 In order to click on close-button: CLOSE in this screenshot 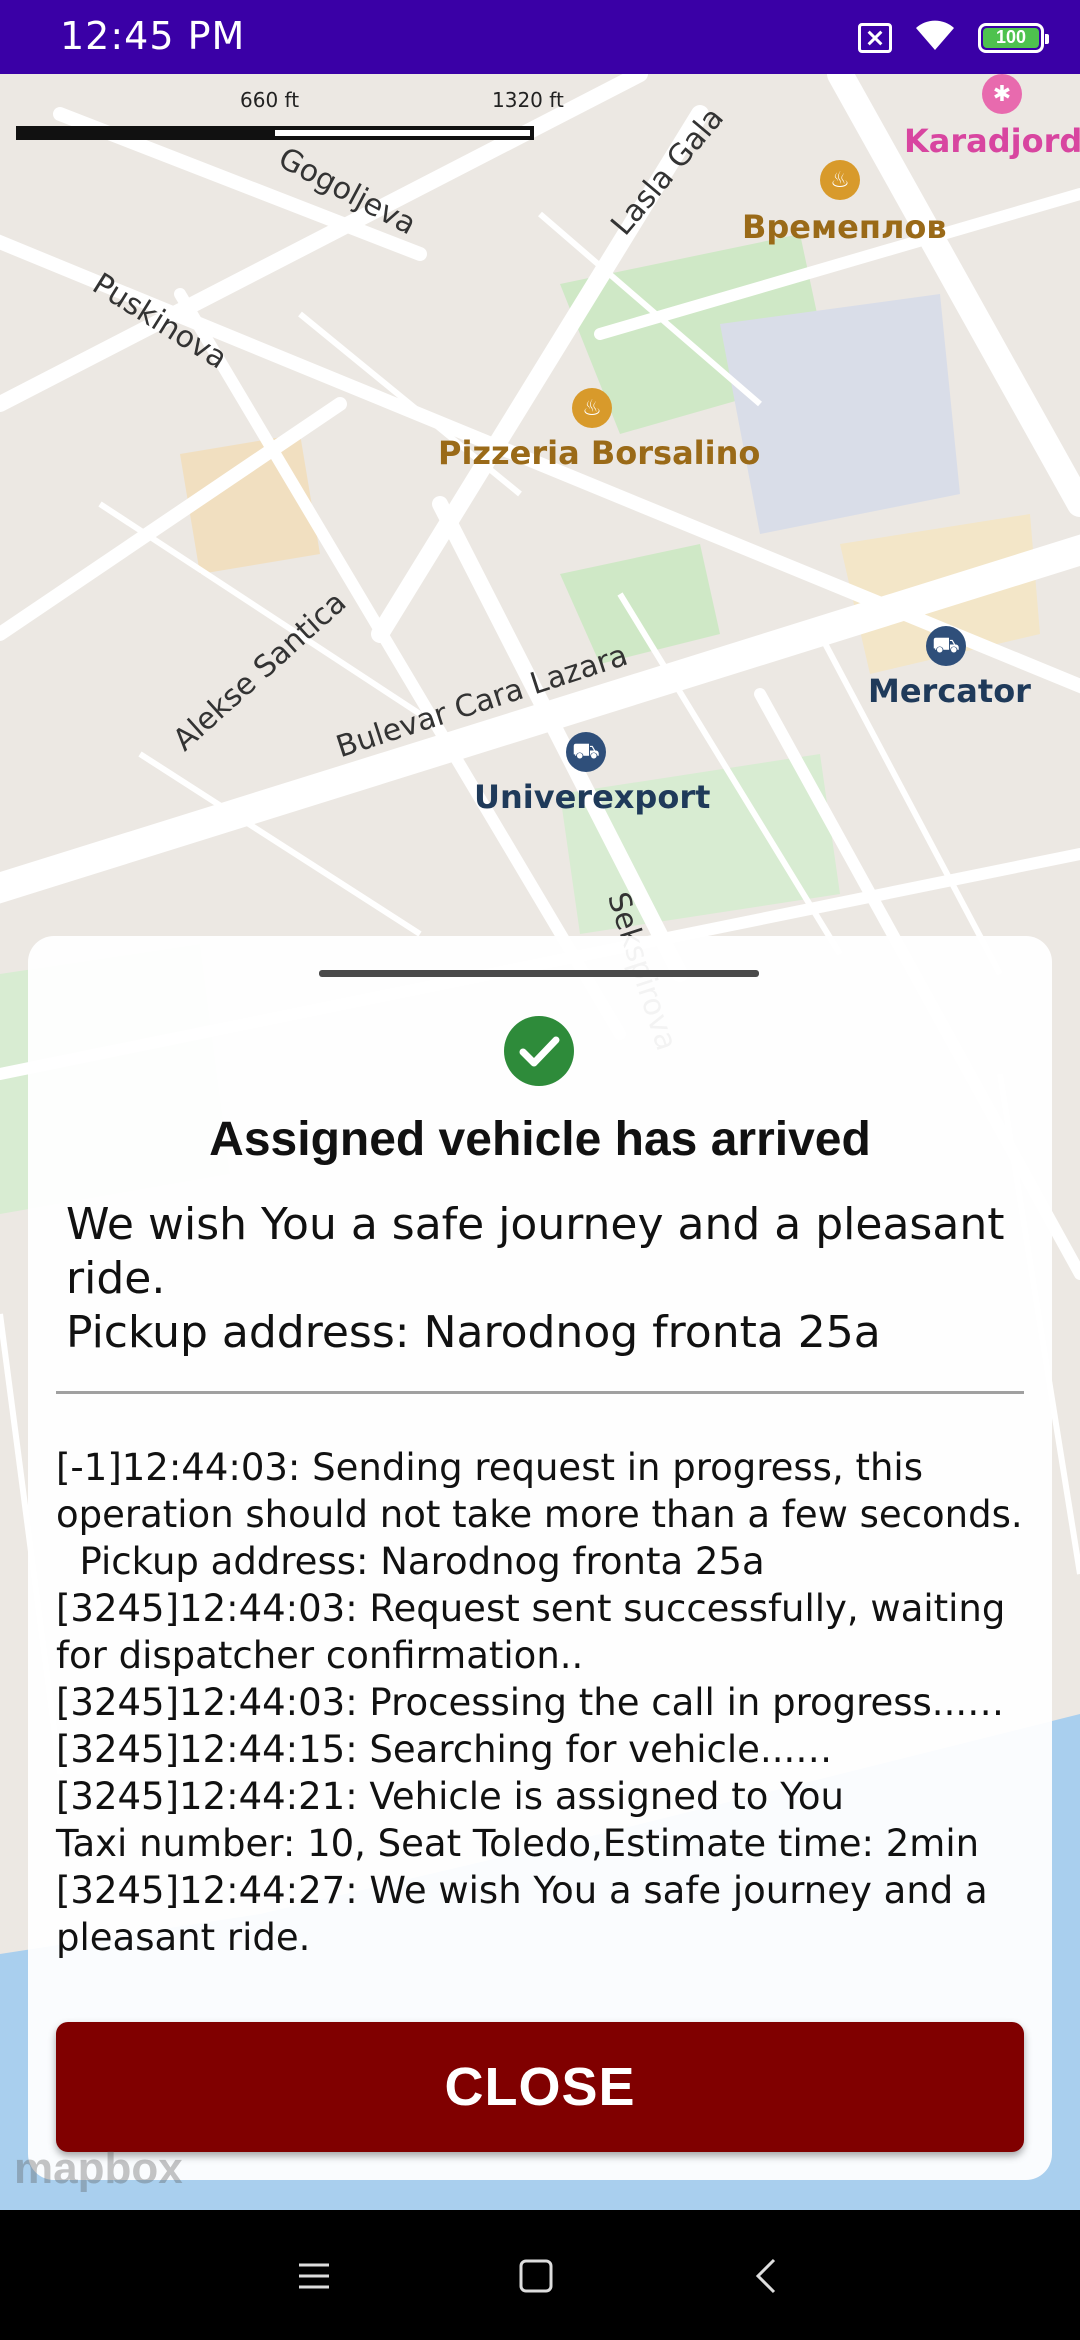, I will do `click(540, 2087)`.